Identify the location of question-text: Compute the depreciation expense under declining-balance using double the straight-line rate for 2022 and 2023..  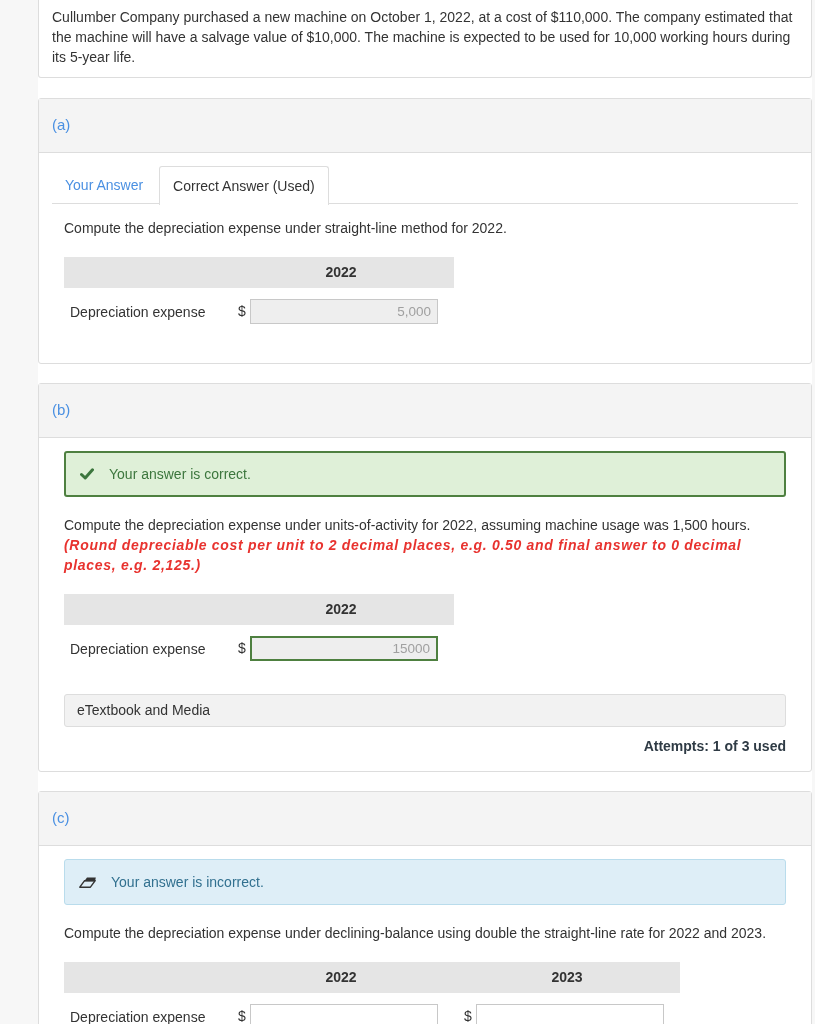
(416, 933).